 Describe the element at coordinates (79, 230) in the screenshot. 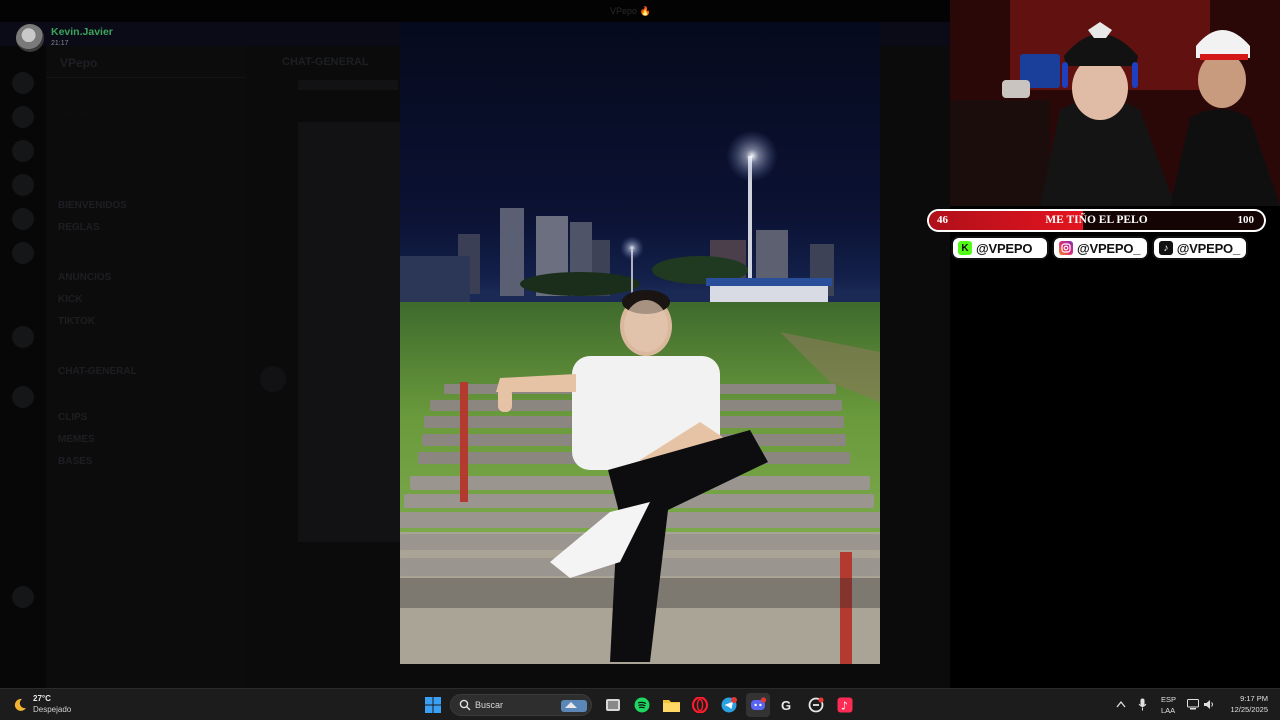

I see `channel-item: REGLAS` at that location.